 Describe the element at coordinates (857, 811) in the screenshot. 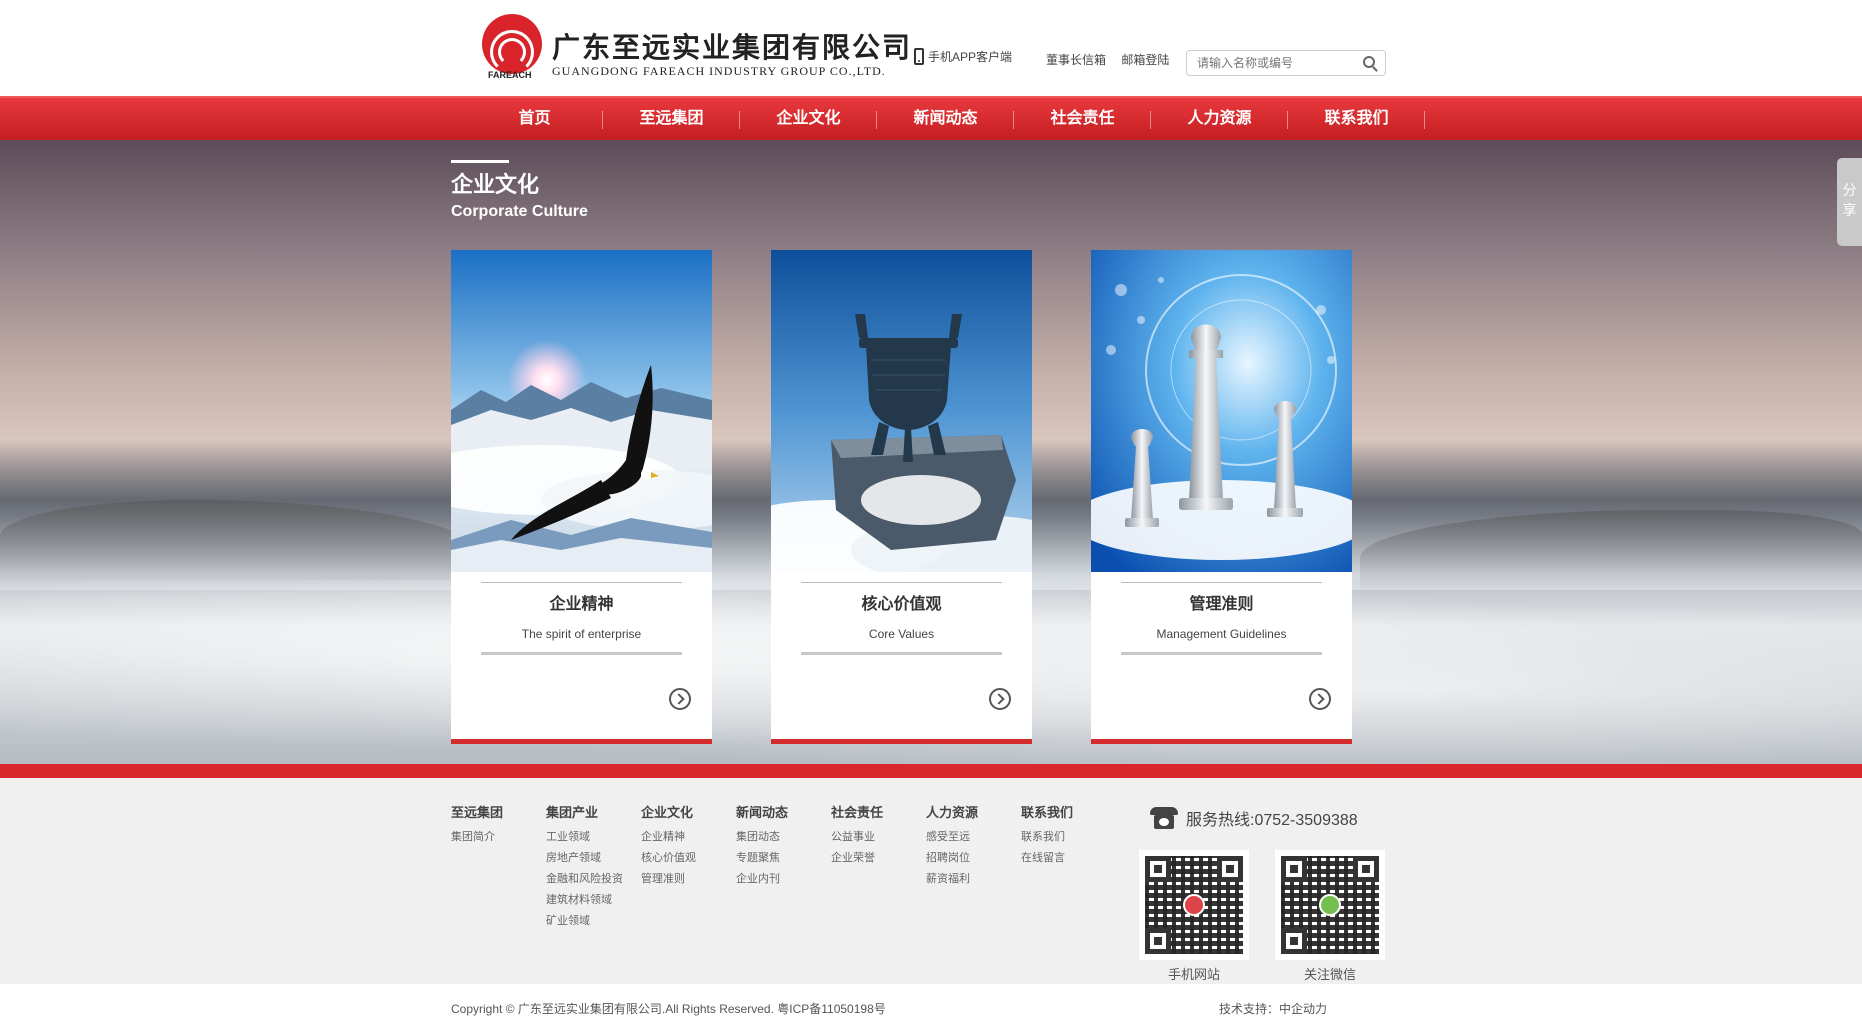

I see `footer-column-title: 社会责任` at that location.